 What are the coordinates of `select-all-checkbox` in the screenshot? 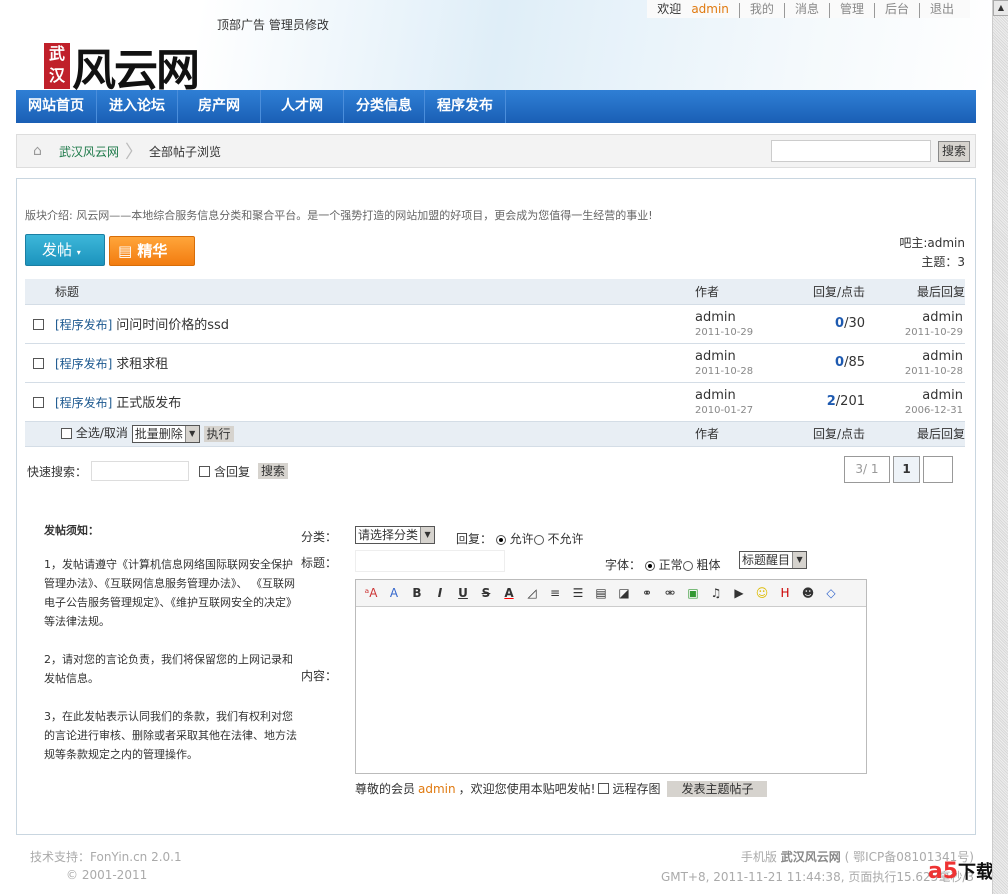 It's located at (66, 434).